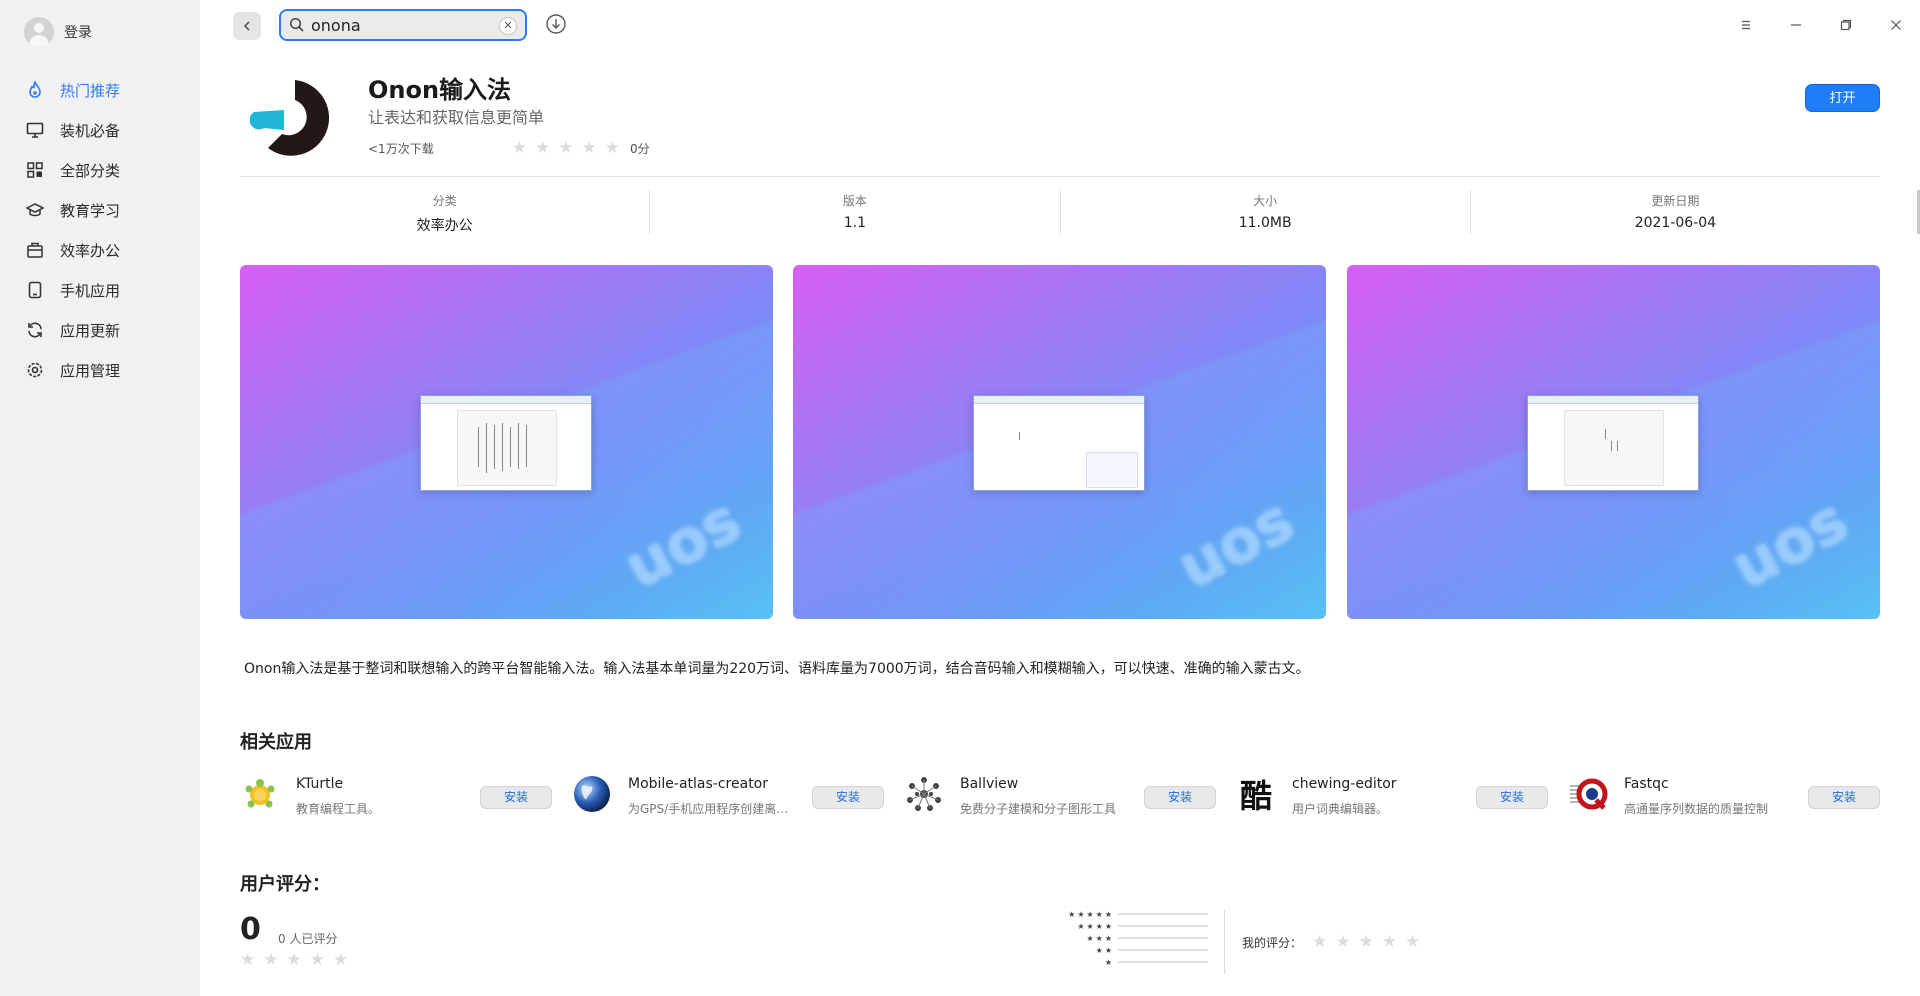 The width and height of the screenshot is (1920, 996). I want to click on sidebar-nav: 热门推荐 装机必备 全部分类 教育学习 效率办公 手机应用 应用更新 应用管理, so click(100, 230).